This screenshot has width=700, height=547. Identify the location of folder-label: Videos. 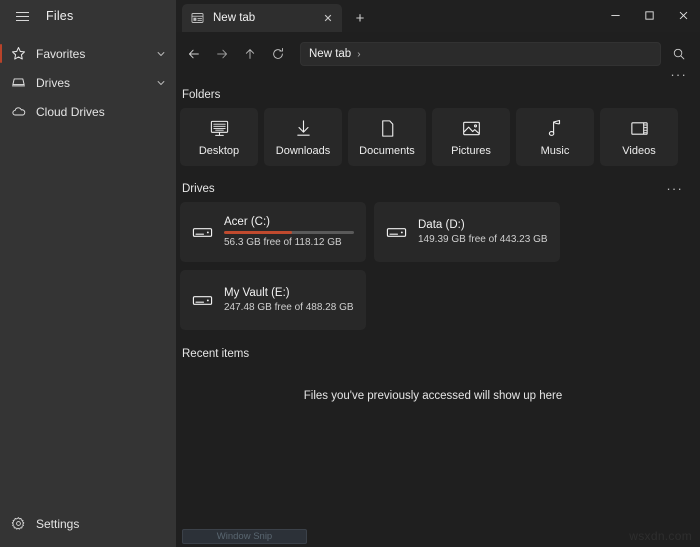
(639, 150).